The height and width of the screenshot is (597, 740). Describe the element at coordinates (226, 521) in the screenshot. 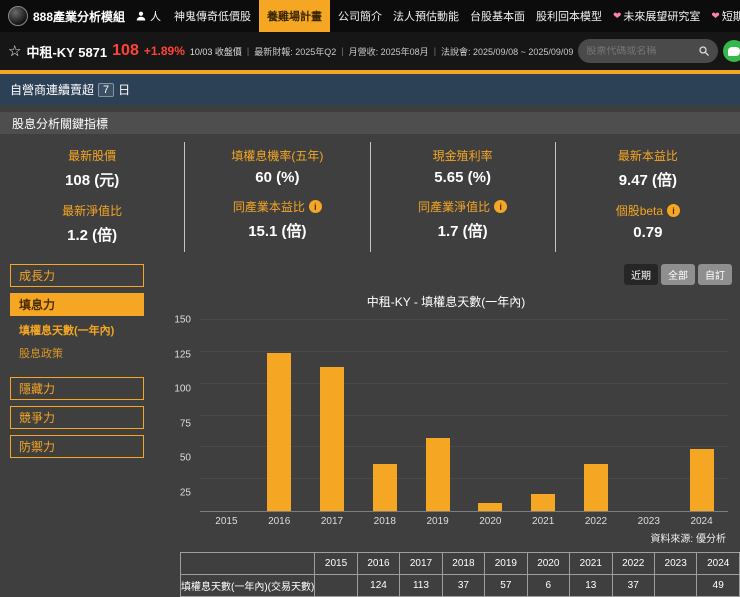

I see `x-tick-label: 2015` at that location.